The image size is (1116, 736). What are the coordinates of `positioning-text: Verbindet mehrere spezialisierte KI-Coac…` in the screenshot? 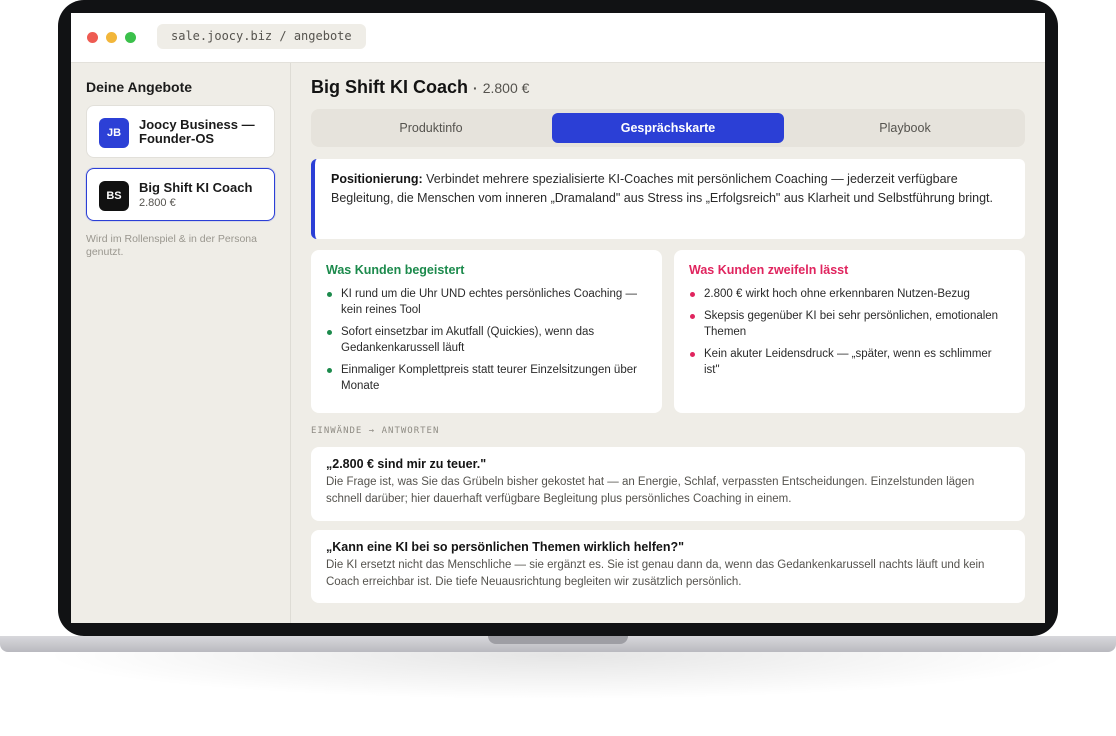 It's located at (662, 188).